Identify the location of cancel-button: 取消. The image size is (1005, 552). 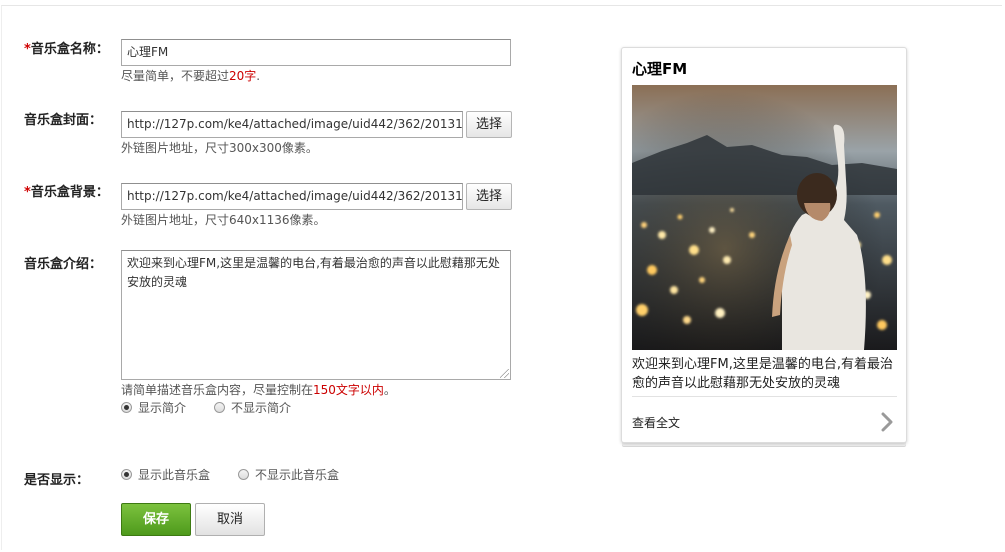
(230, 519).